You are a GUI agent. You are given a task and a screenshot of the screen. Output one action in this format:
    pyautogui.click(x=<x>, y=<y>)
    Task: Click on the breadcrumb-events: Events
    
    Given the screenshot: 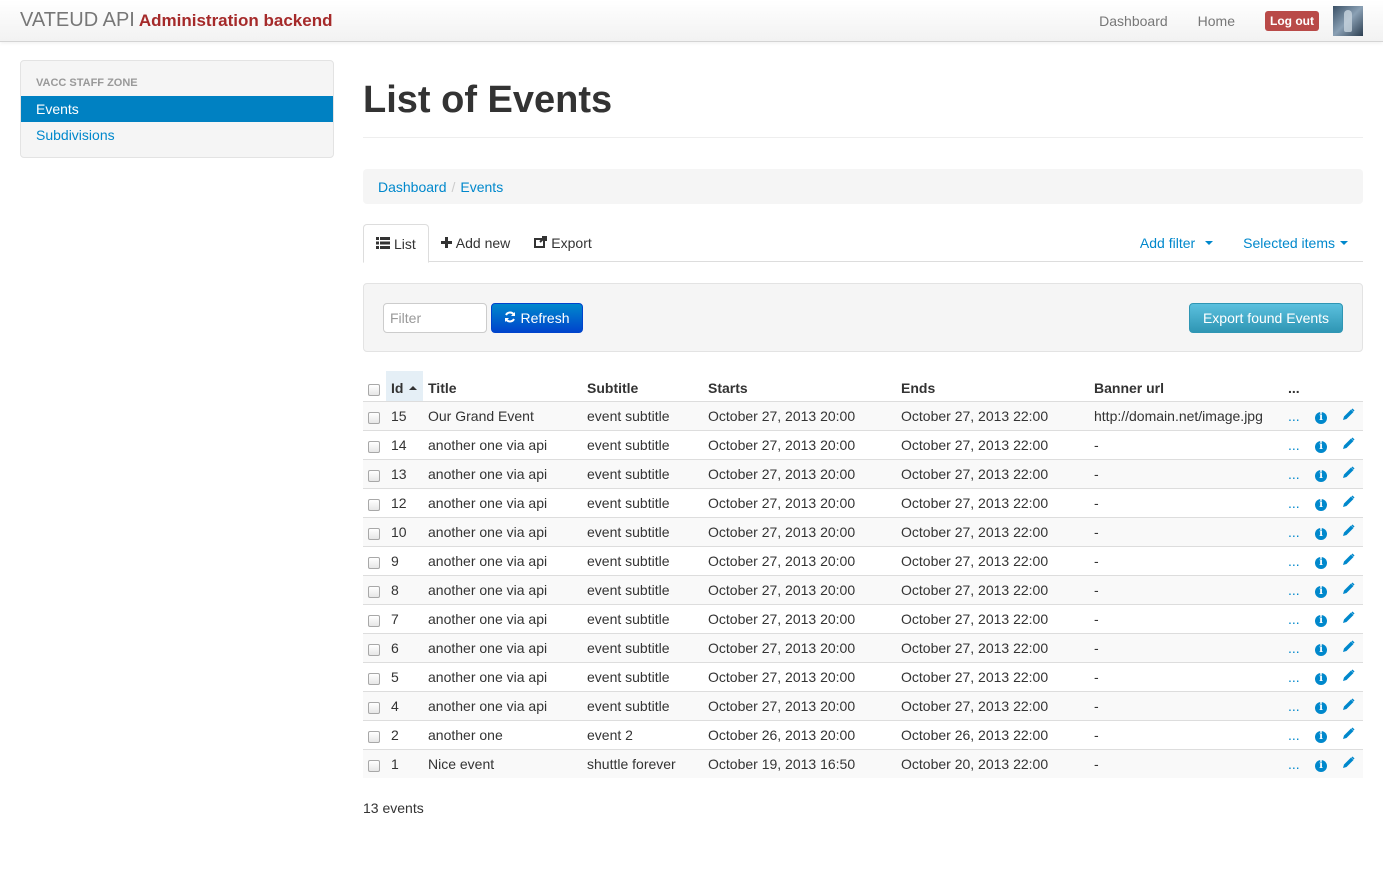 What is the action you would take?
    pyautogui.click(x=481, y=187)
    